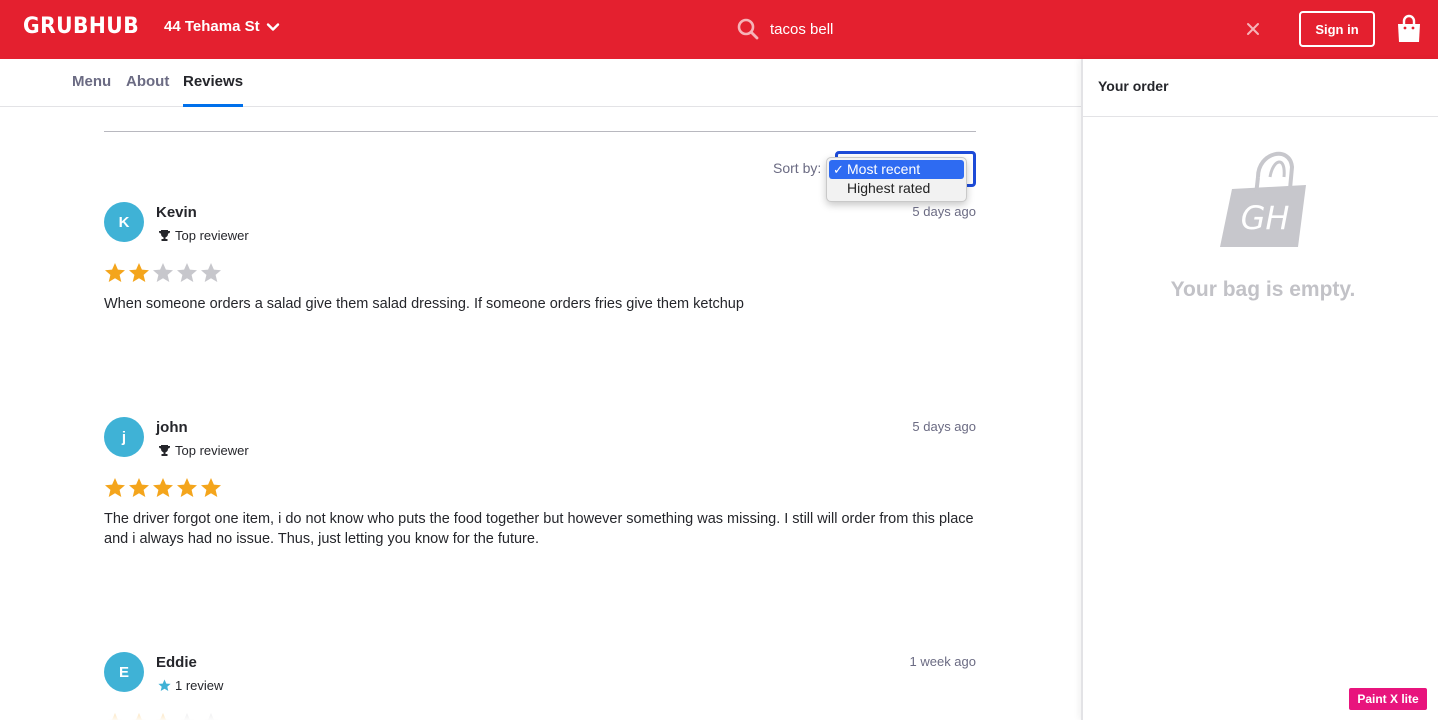 This screenshot has width=1438, height=720. What do you see at coordinates (91, 81) in the screenshot?
I see `tab-menu: Menu` at bounding box center [91, 81].